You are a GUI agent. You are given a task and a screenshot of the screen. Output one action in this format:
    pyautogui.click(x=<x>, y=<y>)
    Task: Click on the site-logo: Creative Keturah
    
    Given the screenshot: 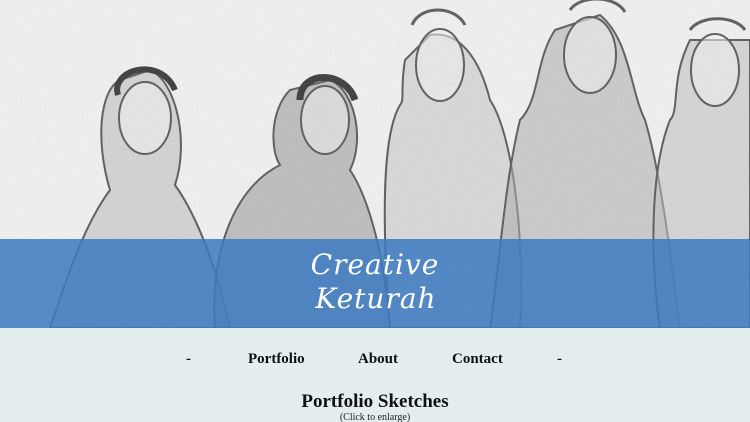 What is the action you would take?
    pyautogui.click(x=375, y=285)
    